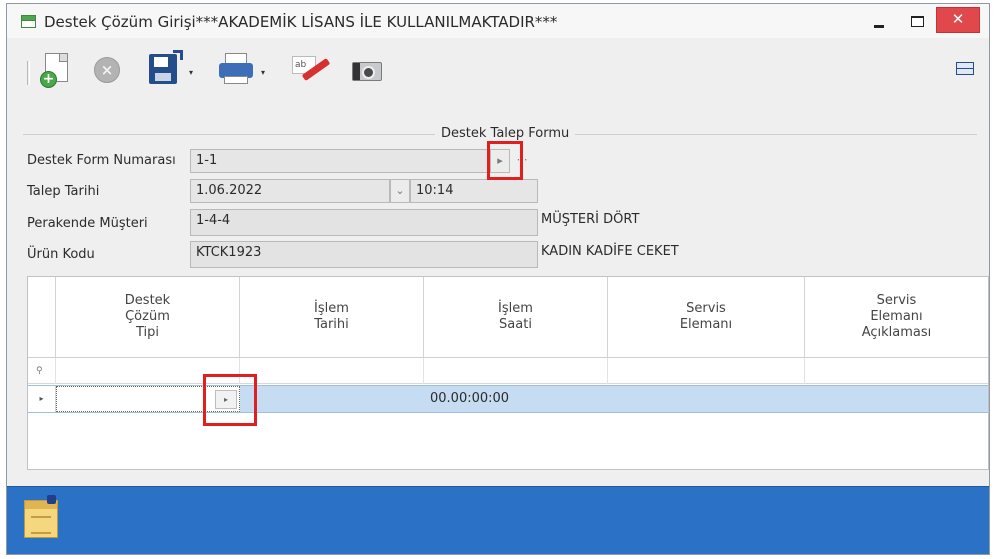 The height and width of the screenshot is (559, 995). What do you see at coordinates (332, 317) in the screenshot?
I see `column-header-process-date: İşlem Tarihi` at bounding box center [332, 317].